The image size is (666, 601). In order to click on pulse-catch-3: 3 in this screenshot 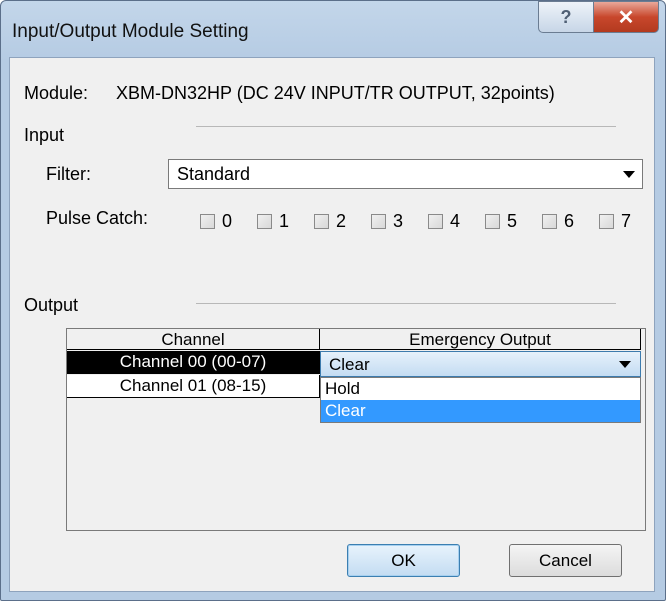, I will do `click(387, 221)`.